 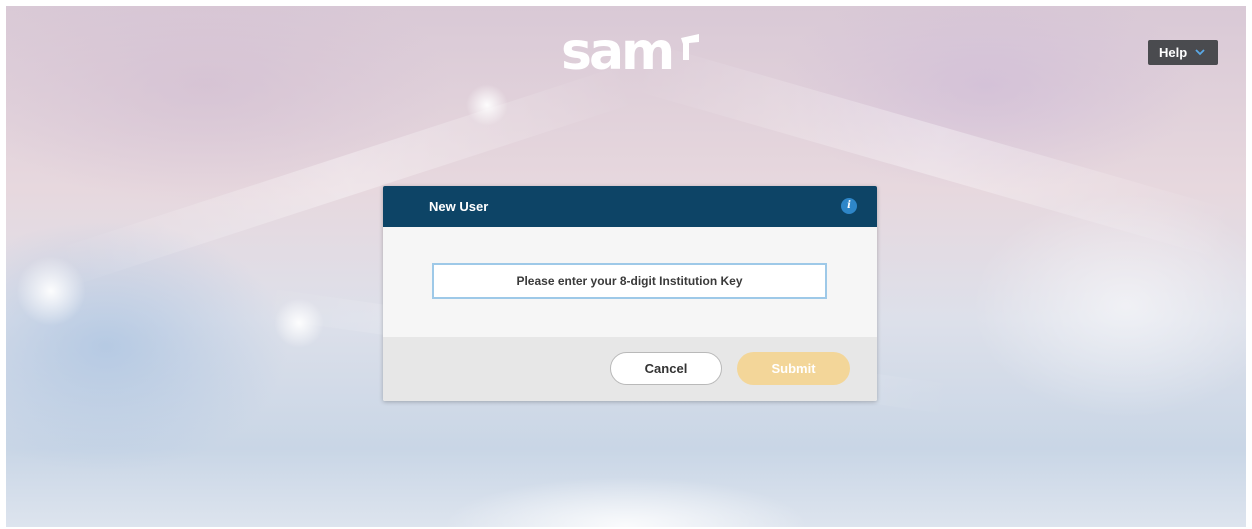 What do you see at coordinates (618, 52) in the screenshot?
I see `logo-text: sam` at bounding box center [618, 52].